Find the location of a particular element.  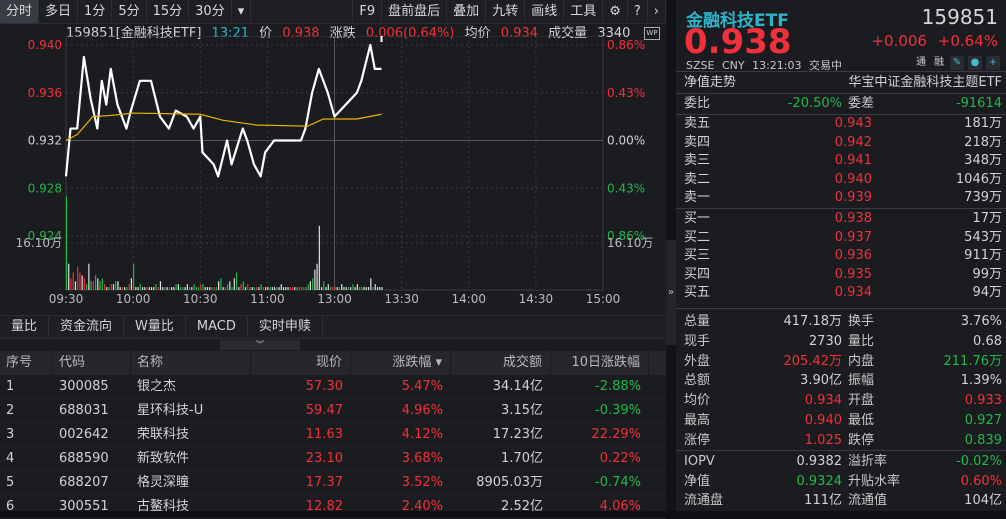

indicator-tab-1: 资金流向 is located at coordinates (87, 327).